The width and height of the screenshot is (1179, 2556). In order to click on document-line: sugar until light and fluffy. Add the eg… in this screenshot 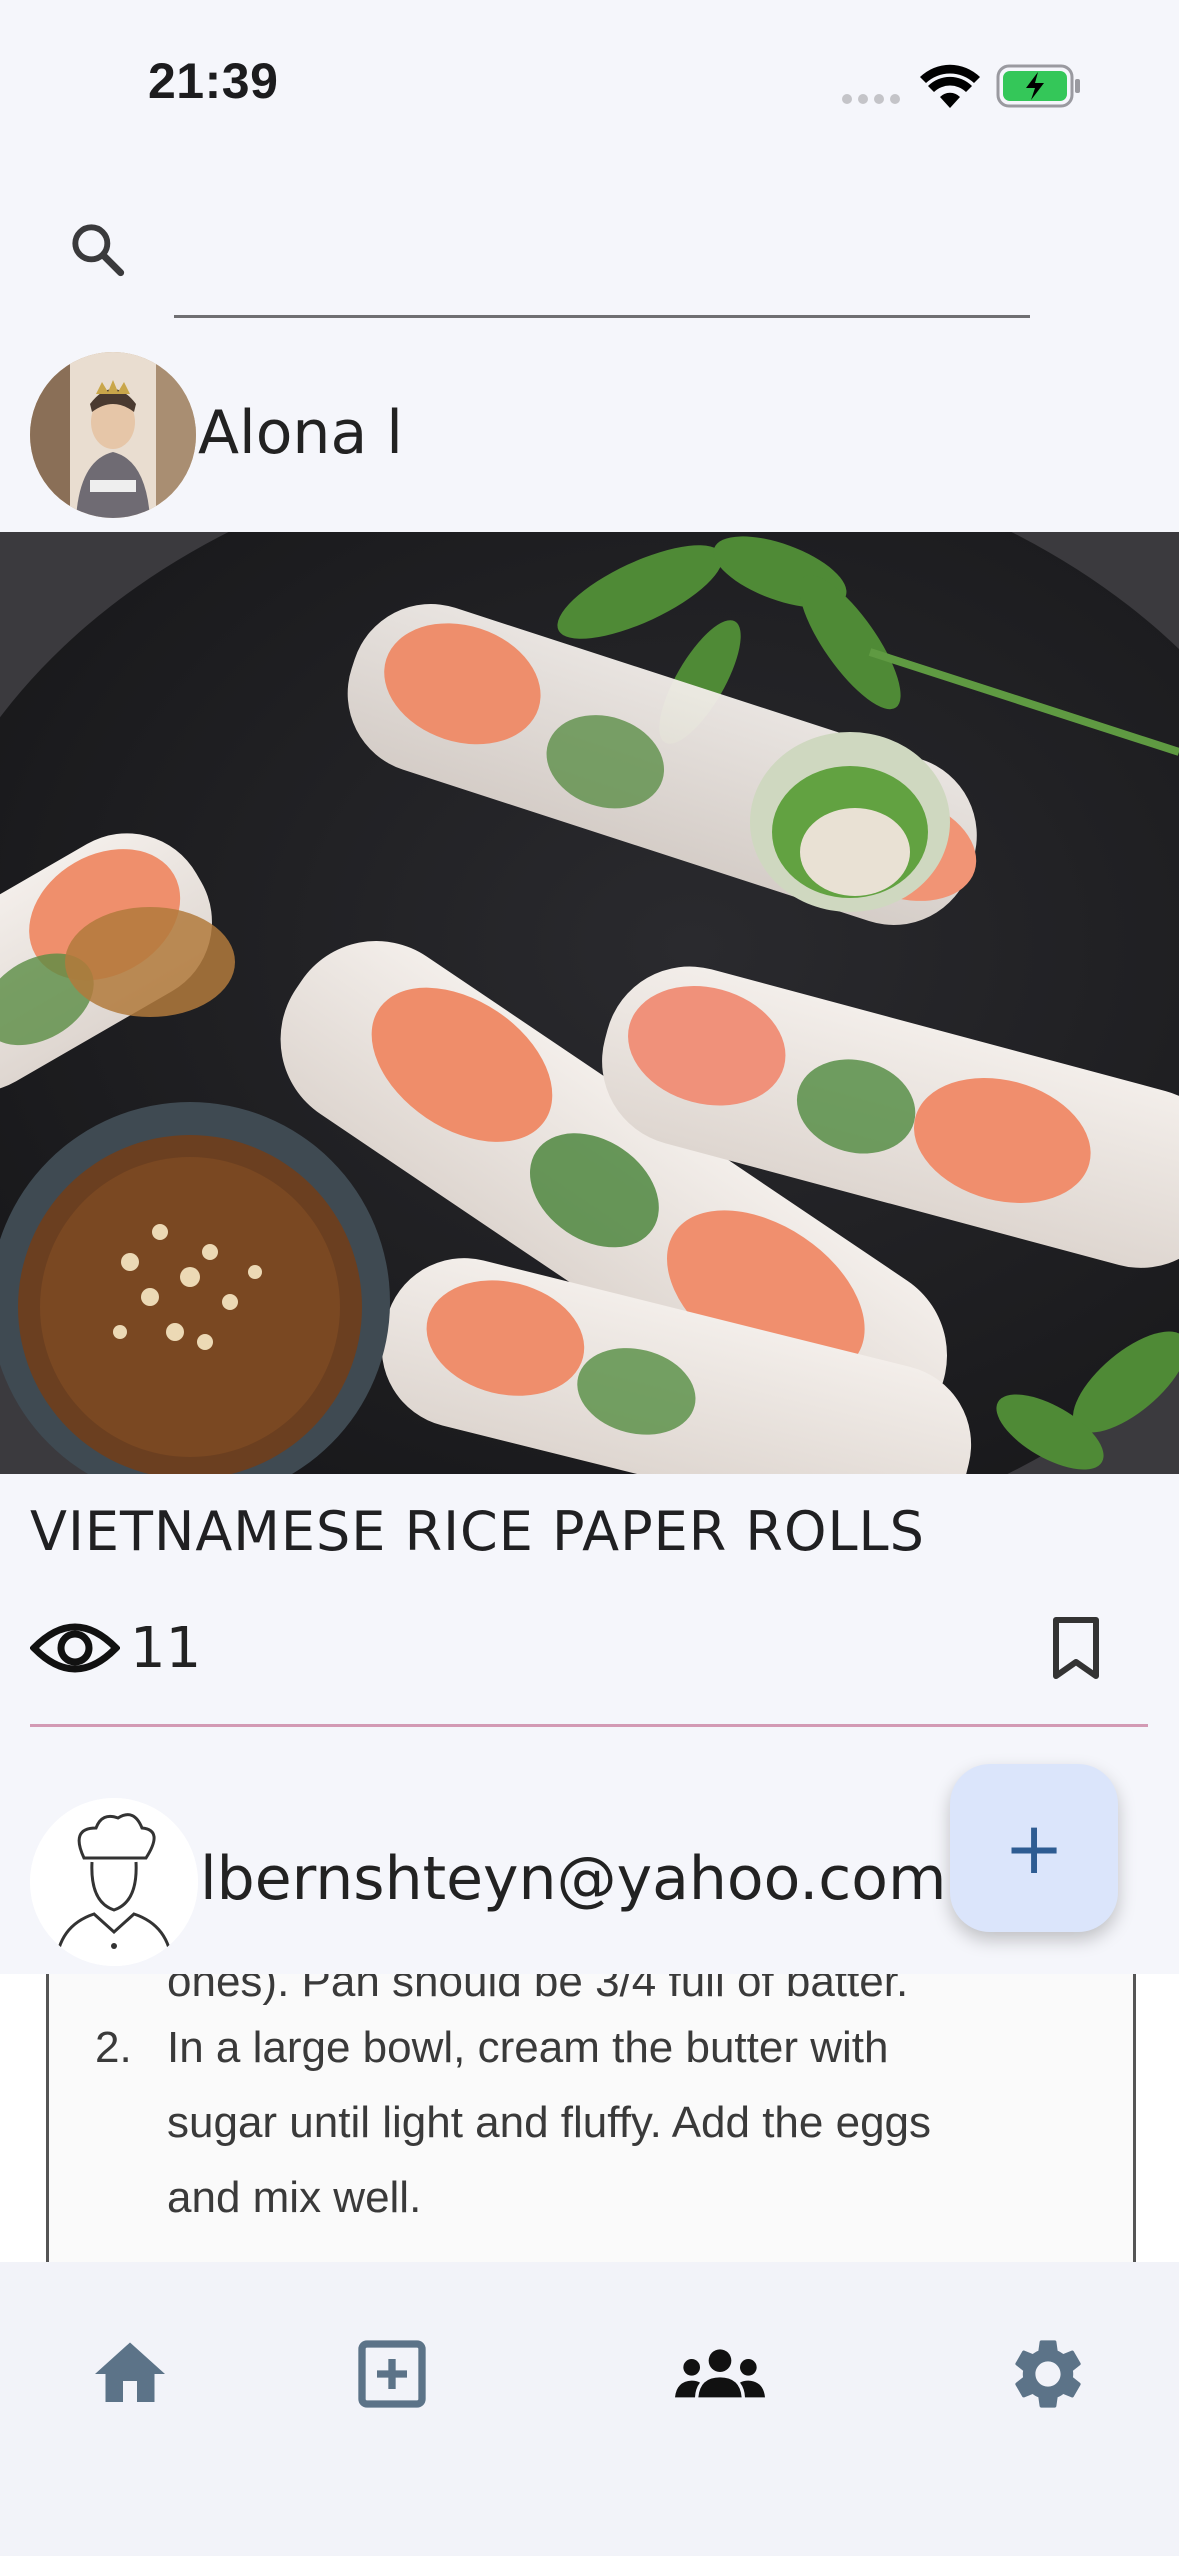, I will do `click(549, 2122)`.